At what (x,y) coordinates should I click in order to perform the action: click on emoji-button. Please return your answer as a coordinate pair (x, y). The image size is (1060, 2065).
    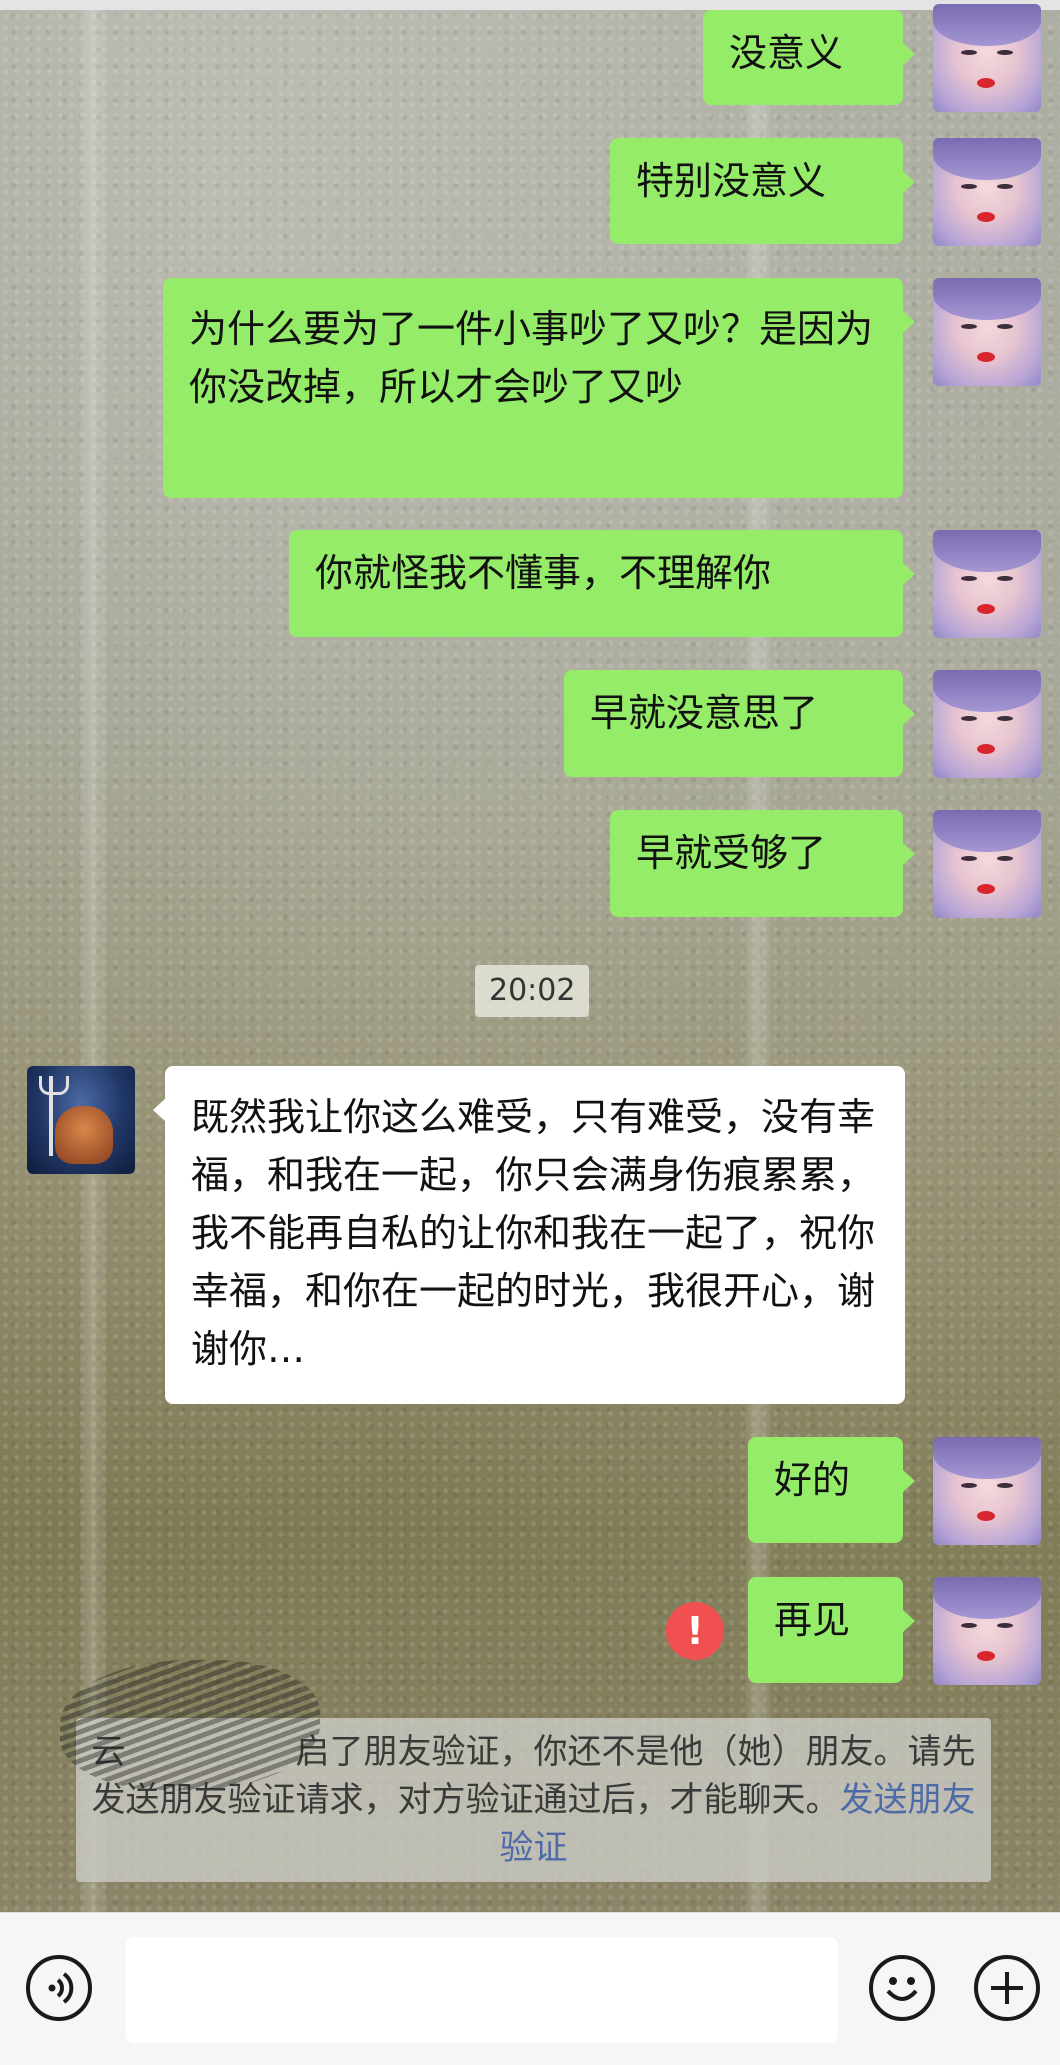
    Looking at the image, I should click on (902, 1988).